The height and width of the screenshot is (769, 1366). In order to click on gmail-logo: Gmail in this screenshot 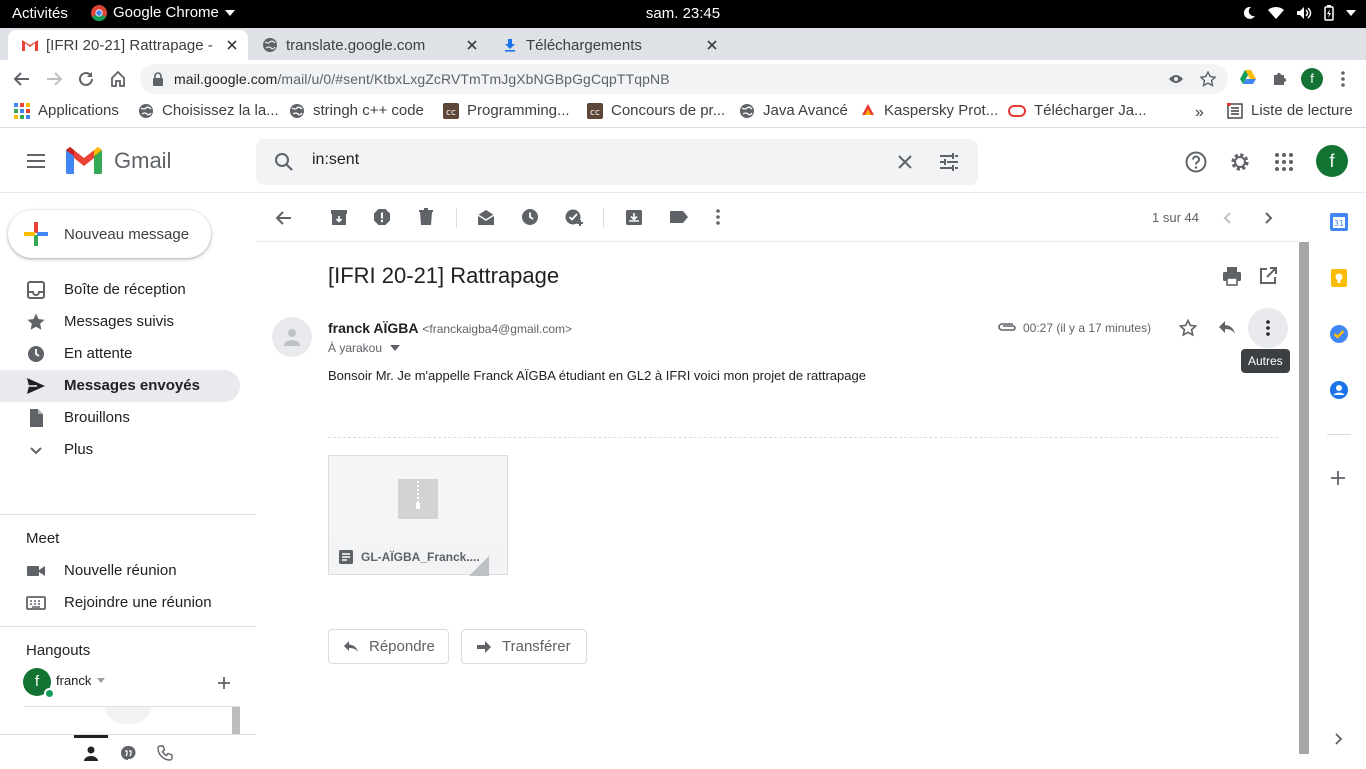, I will do `click(118, 160)`.